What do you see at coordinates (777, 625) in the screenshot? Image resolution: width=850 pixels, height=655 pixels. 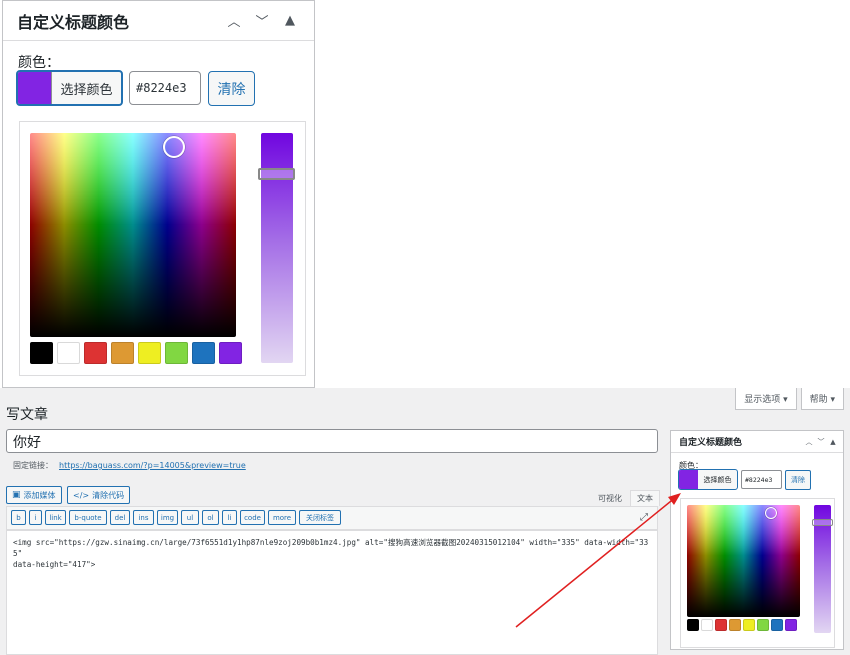 I see `side-swatch-blue` at bounding box center [777, 625].